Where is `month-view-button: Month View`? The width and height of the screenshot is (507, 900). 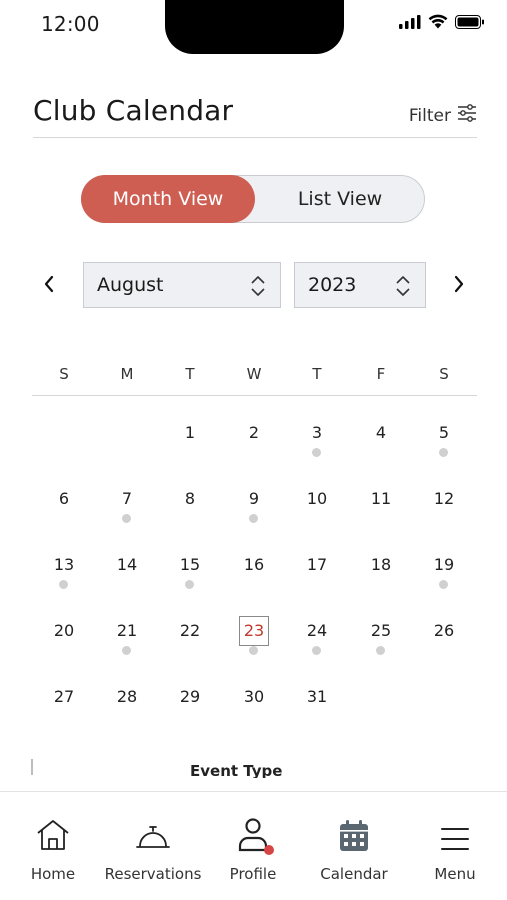 month-view-button: Month View is located at coordinates (168, 199).